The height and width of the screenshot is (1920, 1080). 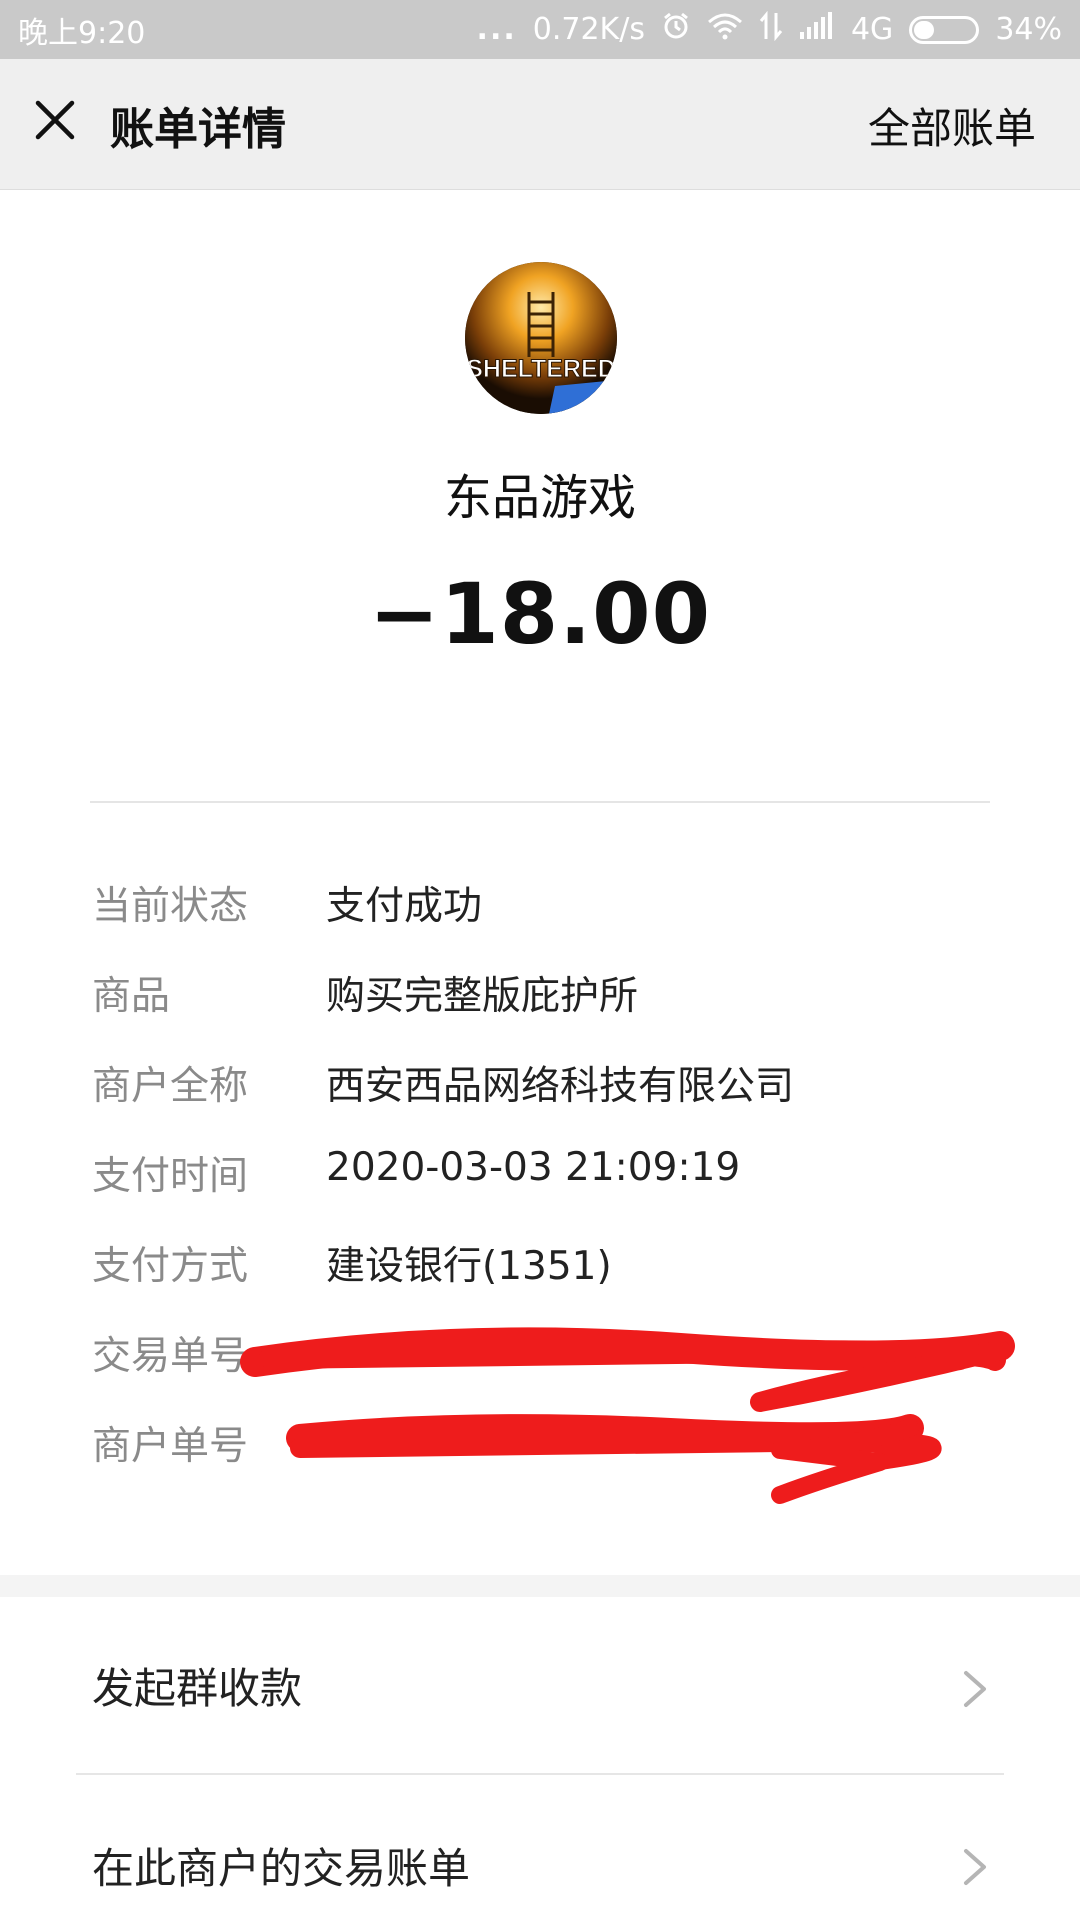 I want to click on network-type: 4G, so click(x=872, y=29).